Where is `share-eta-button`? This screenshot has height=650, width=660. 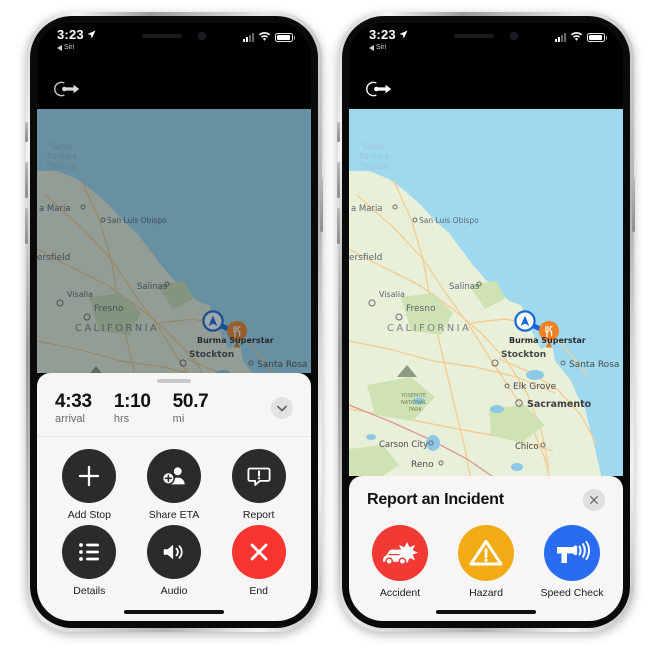 share-eta-button is located at coordinates (173, 476).